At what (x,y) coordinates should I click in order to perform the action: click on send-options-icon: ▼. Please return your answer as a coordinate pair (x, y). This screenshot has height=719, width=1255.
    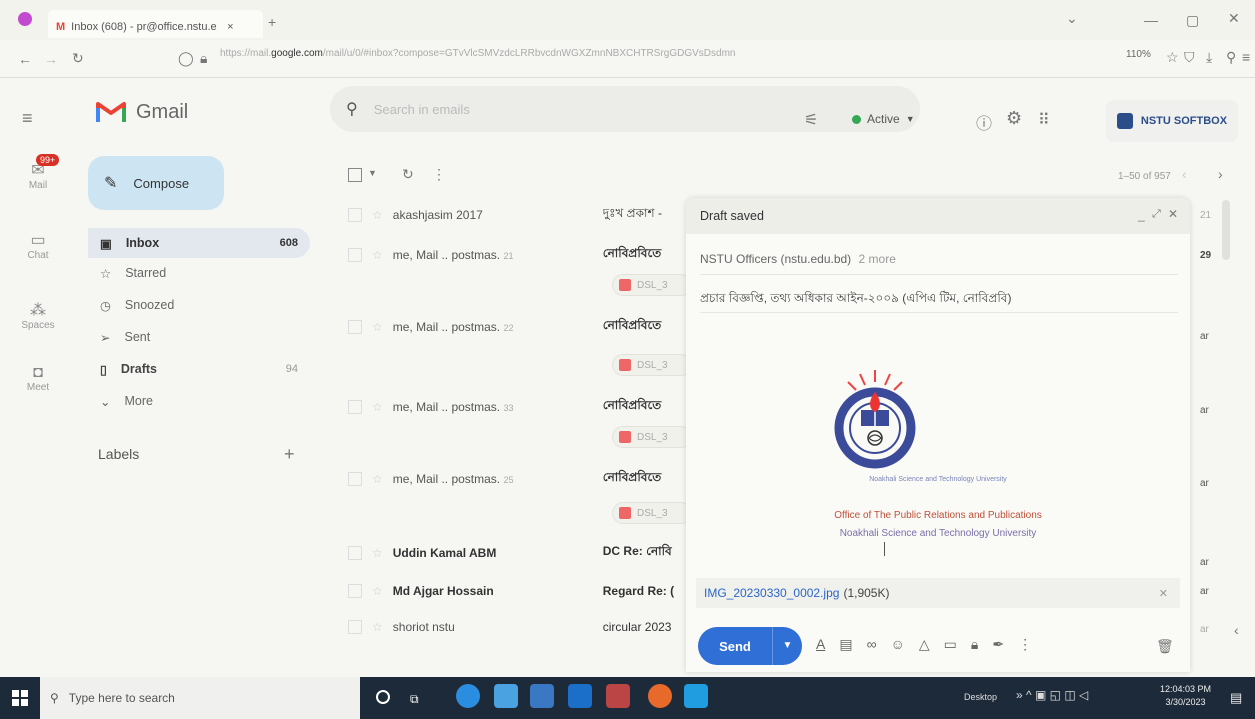
    Looking at the image, I should click on (787, 646).